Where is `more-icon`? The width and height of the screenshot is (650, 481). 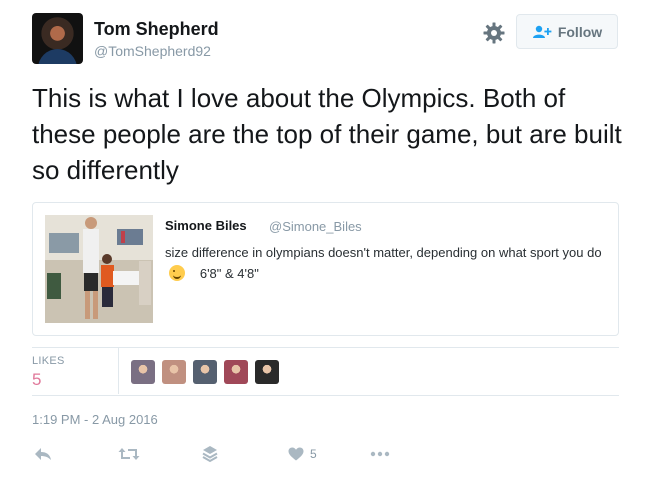
more-icon is located at coordinates (380, 454).